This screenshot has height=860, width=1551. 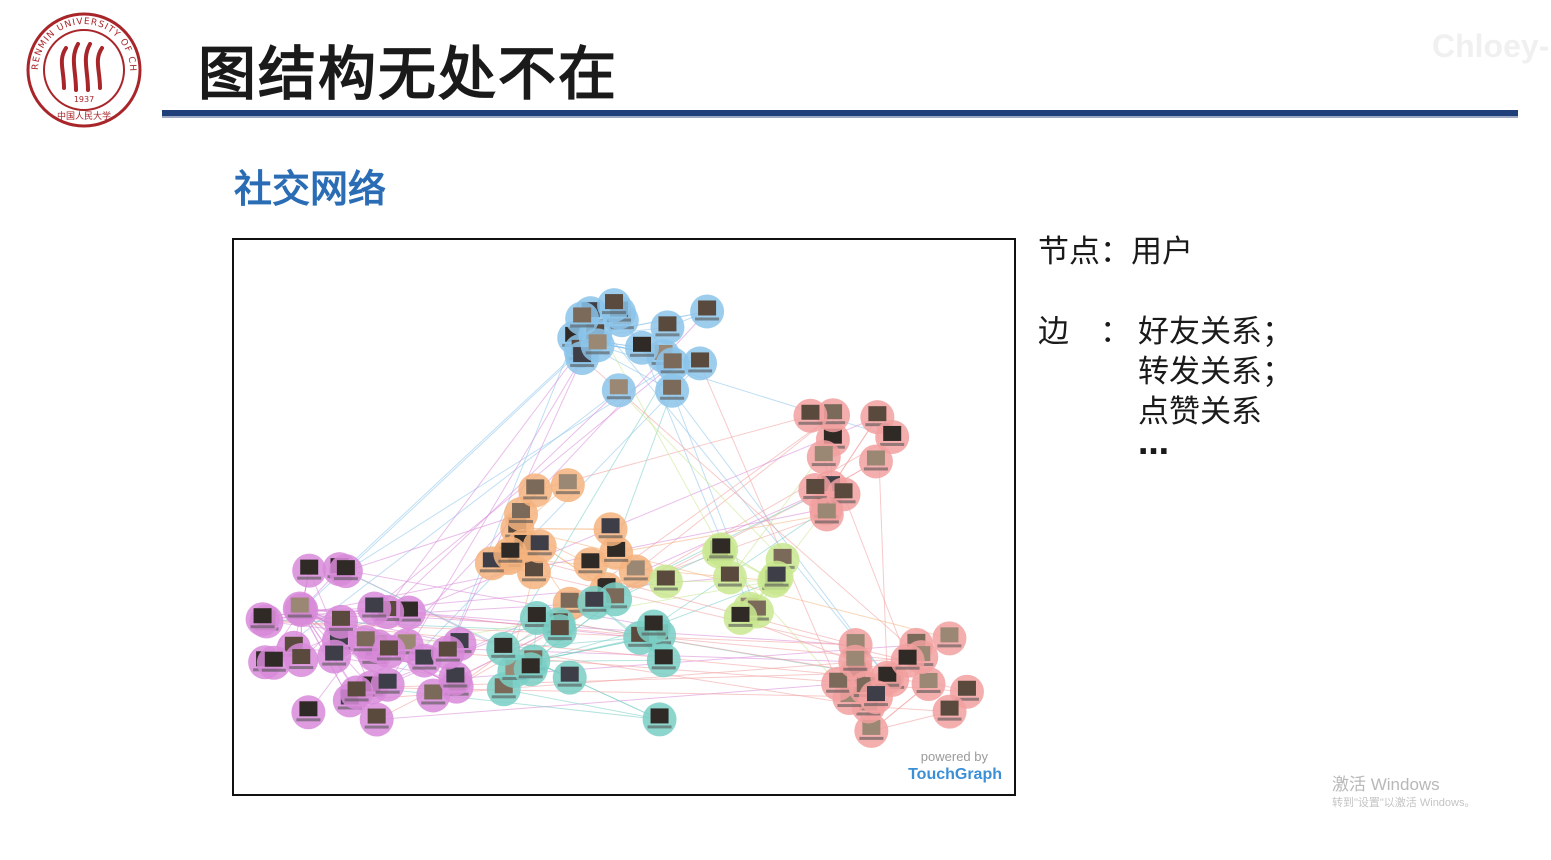 I want to click on edge-type-repost: 转发关系；, so click(x=1215, y=372).